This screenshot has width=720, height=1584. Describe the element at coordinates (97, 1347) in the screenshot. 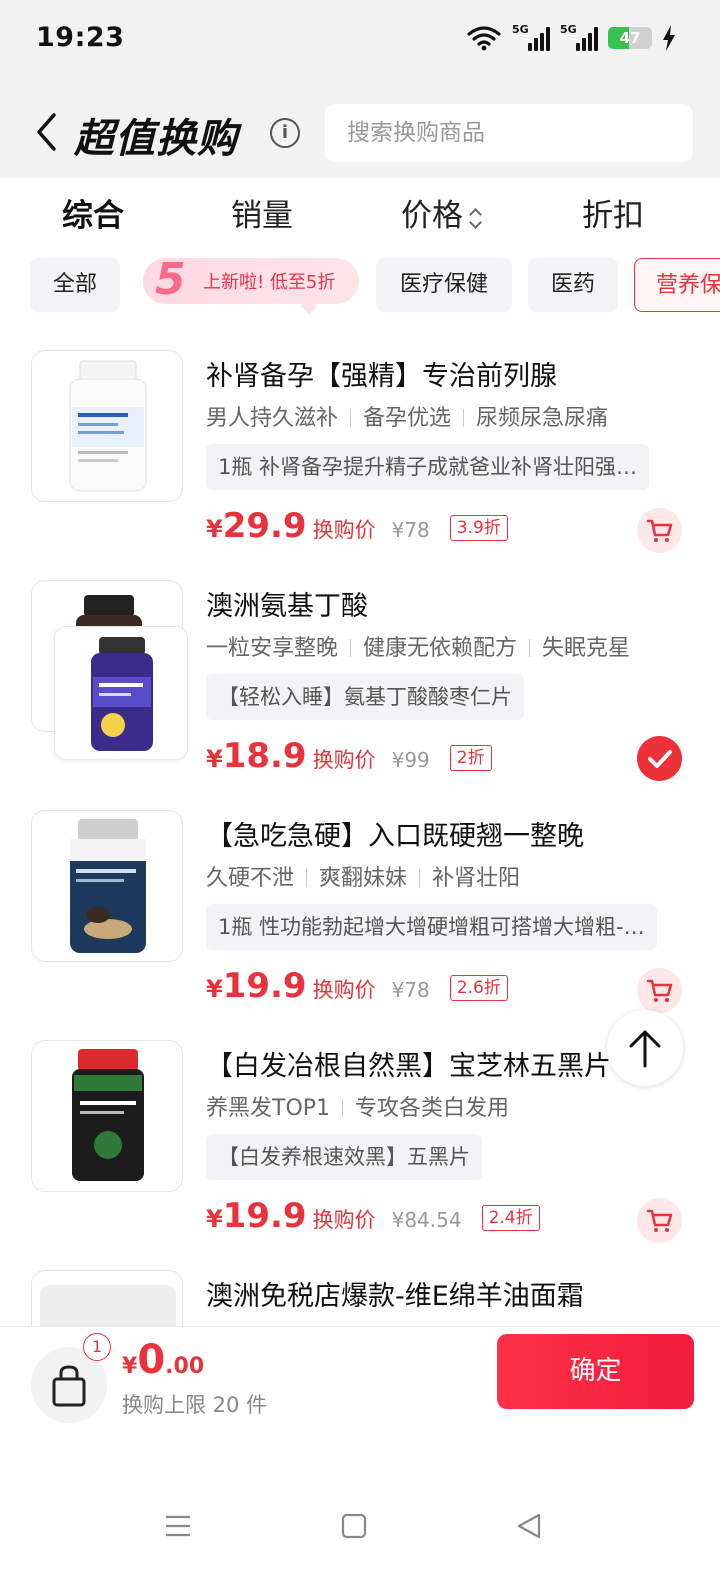

I see `bag-count-badge: 1` at that location.